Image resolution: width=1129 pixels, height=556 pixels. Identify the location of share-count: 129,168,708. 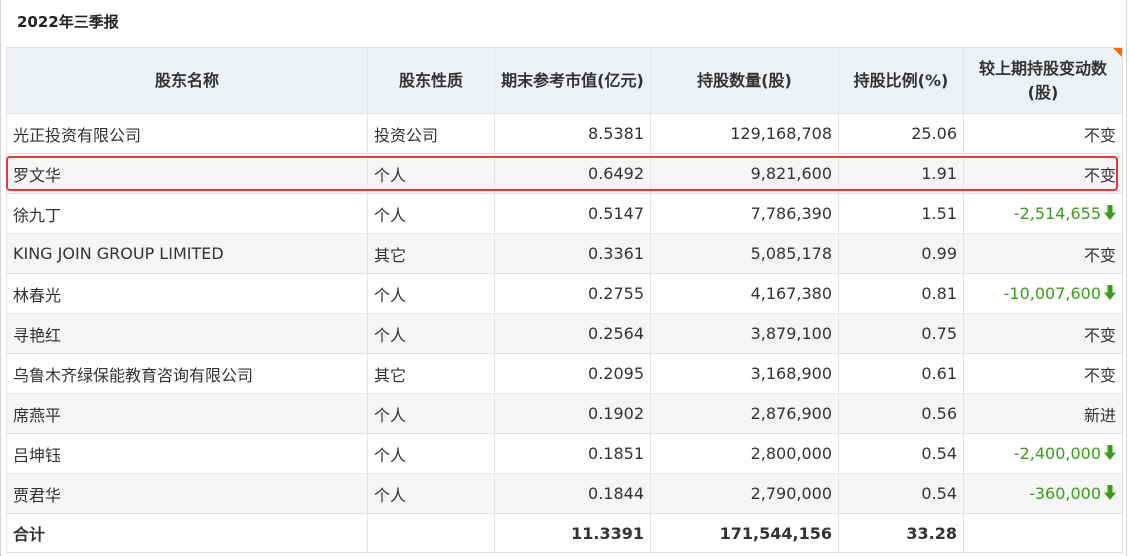
(744, 133).